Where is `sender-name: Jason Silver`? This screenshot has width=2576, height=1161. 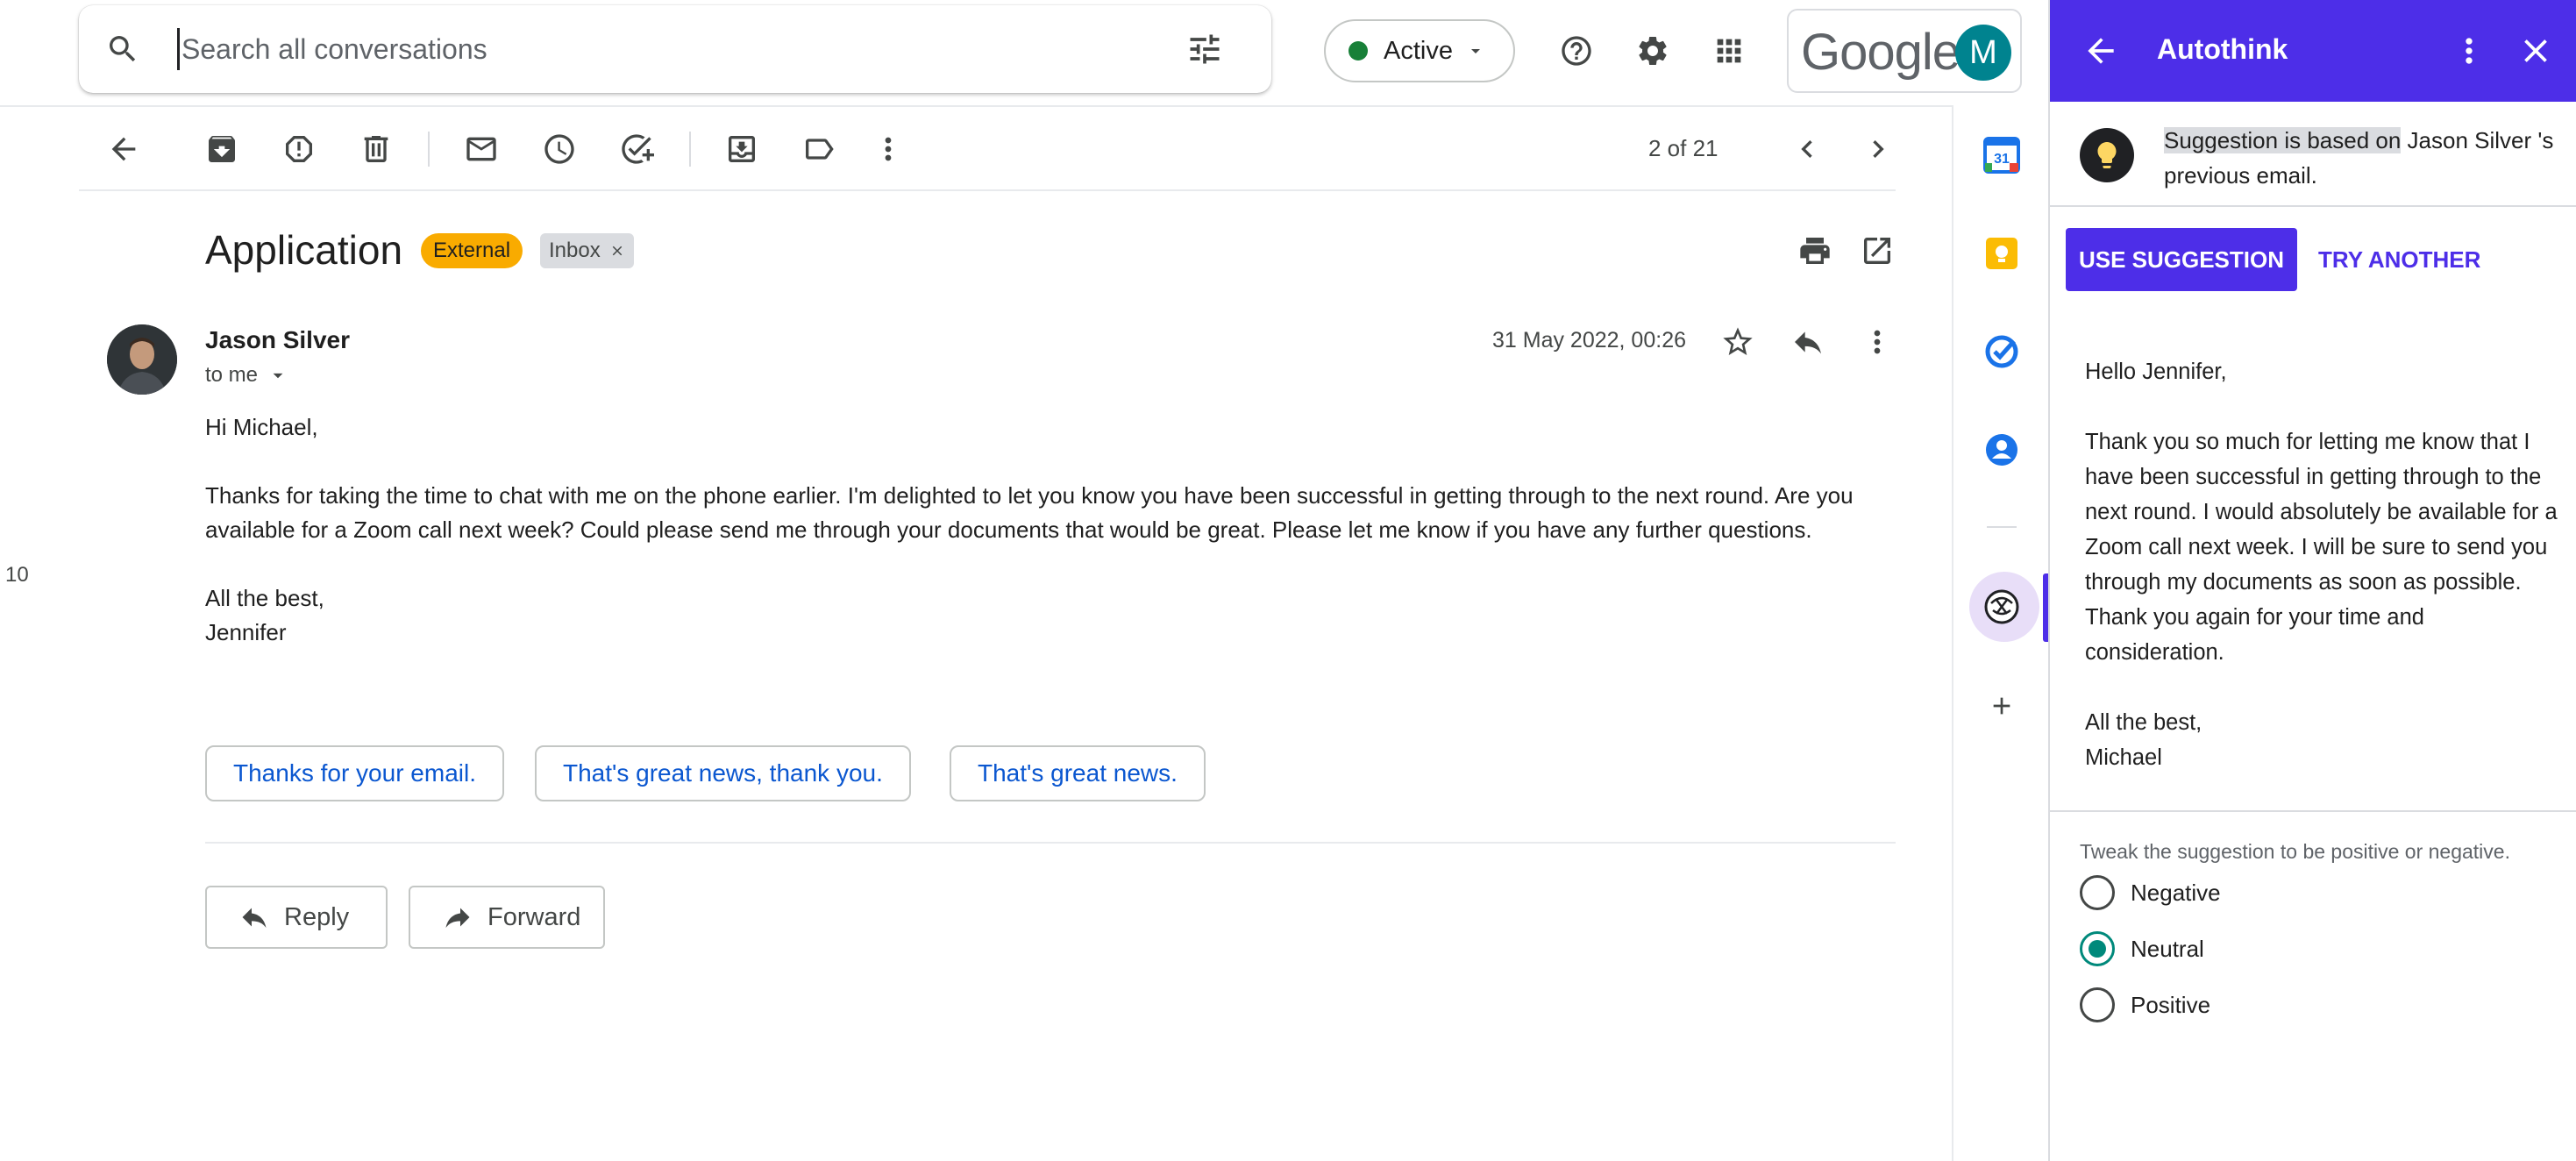 sender-name: Jason Silver is located at coordinates (277, 339).